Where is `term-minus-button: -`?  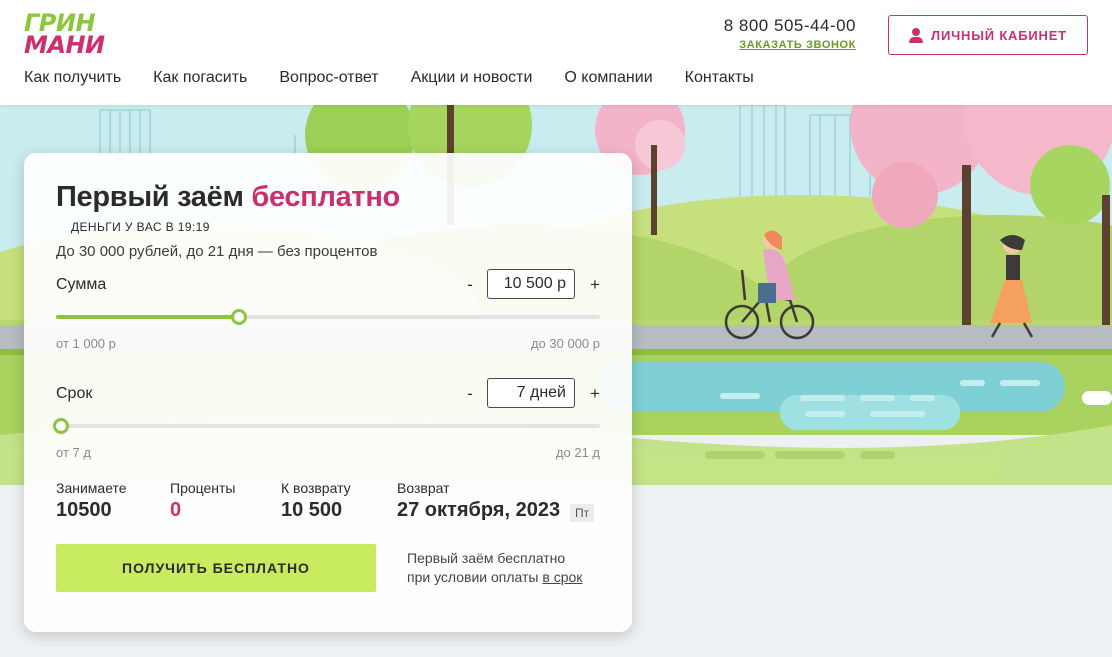
term-minus-button: - is located at coordinates (470, 394).